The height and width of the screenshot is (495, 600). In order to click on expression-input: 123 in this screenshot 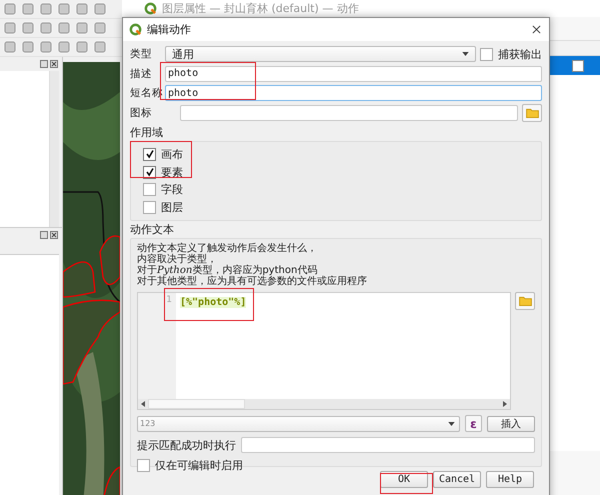, I will do `click(294, 424)`.